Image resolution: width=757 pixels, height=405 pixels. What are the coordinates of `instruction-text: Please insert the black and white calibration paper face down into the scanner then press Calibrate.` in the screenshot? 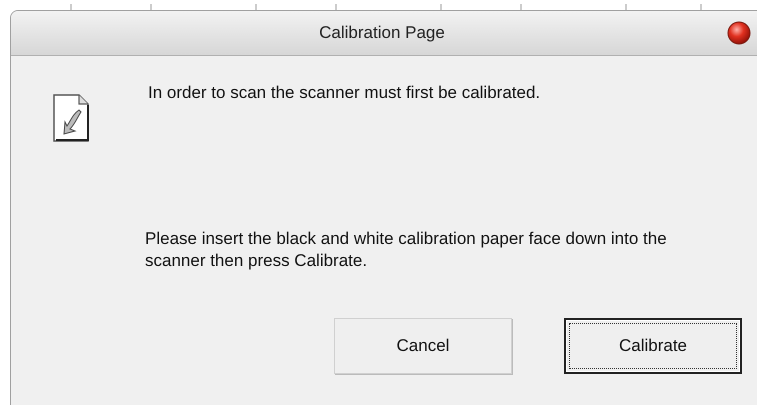 It's located at (406, 250).